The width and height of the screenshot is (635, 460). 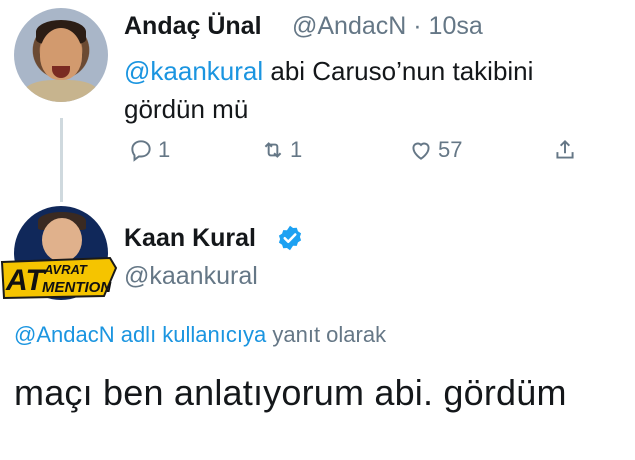 What do you see at coordinates (387, 26) in the screenshot?
I see `tweet1-handle-time: @AndacN · 10sa` at bounding box center [387, 26].